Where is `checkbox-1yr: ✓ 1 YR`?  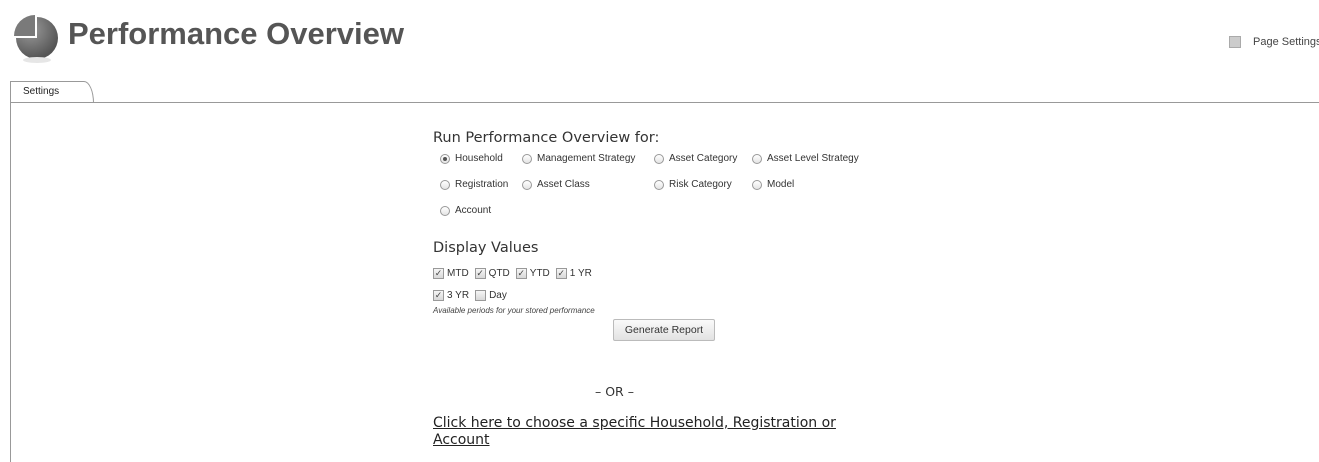 checkbox-1yr: ✓ 1 YR is located at coordinates (573, 273).